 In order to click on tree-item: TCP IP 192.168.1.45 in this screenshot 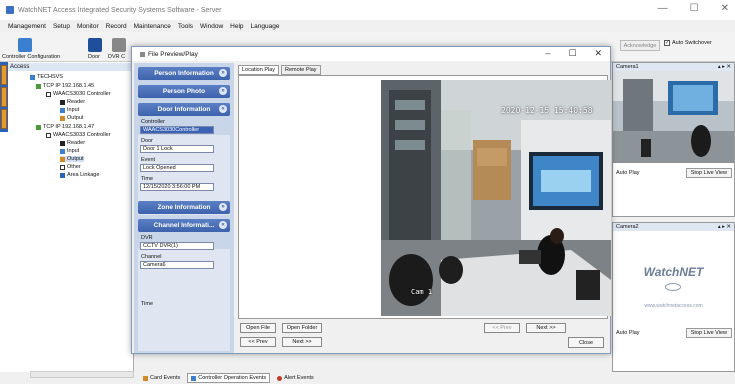, I will do `click(65, 86)`.